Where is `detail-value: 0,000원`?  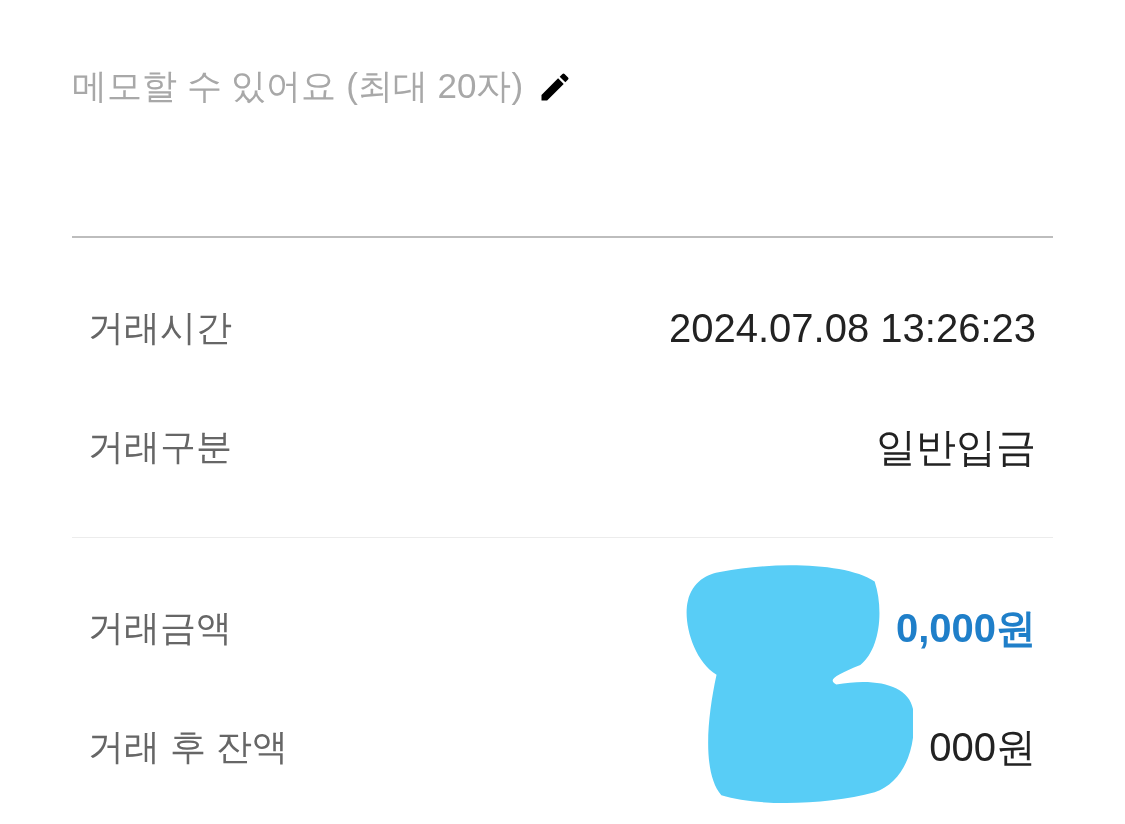 detail-value: 0,000원 is located at coordinates (965, 628).